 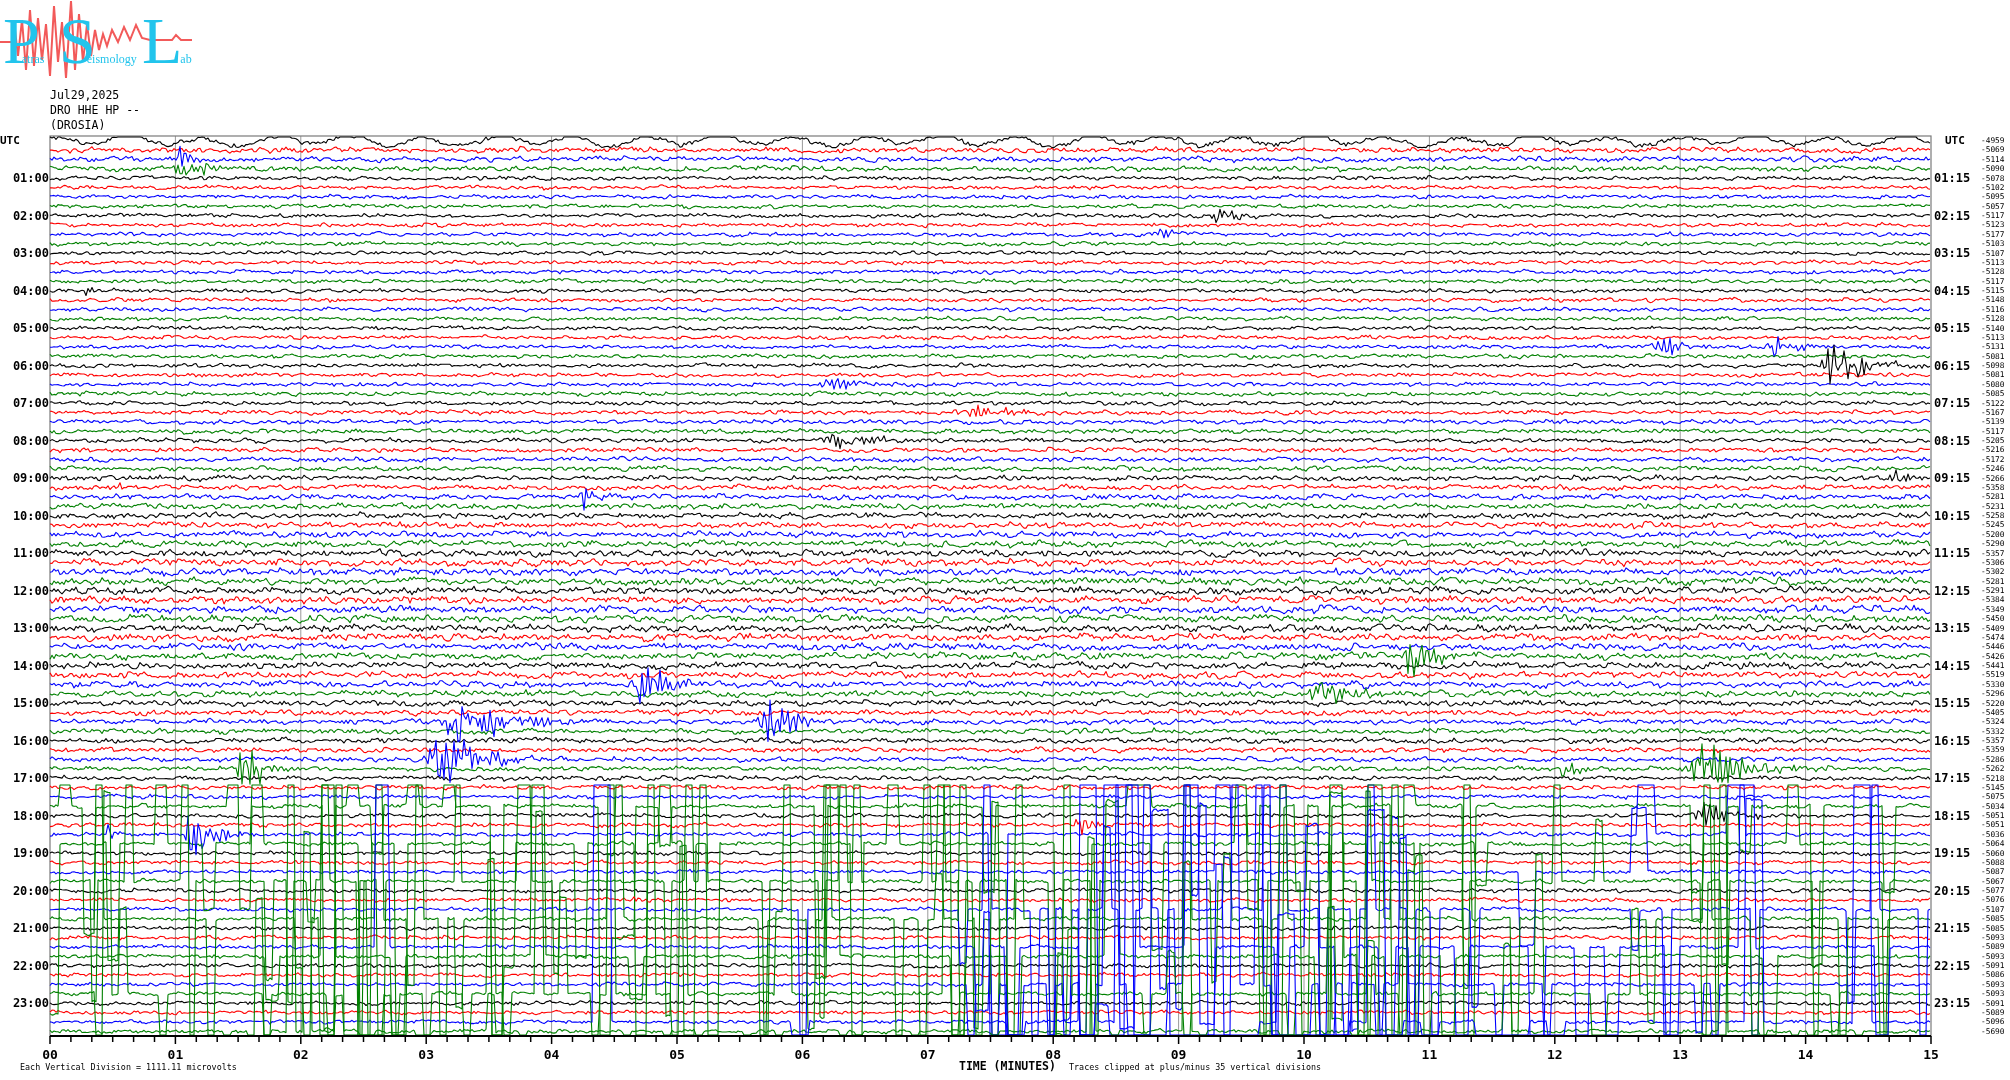 I want to click on hour-label: 09:00, so click(x=30, y=478).